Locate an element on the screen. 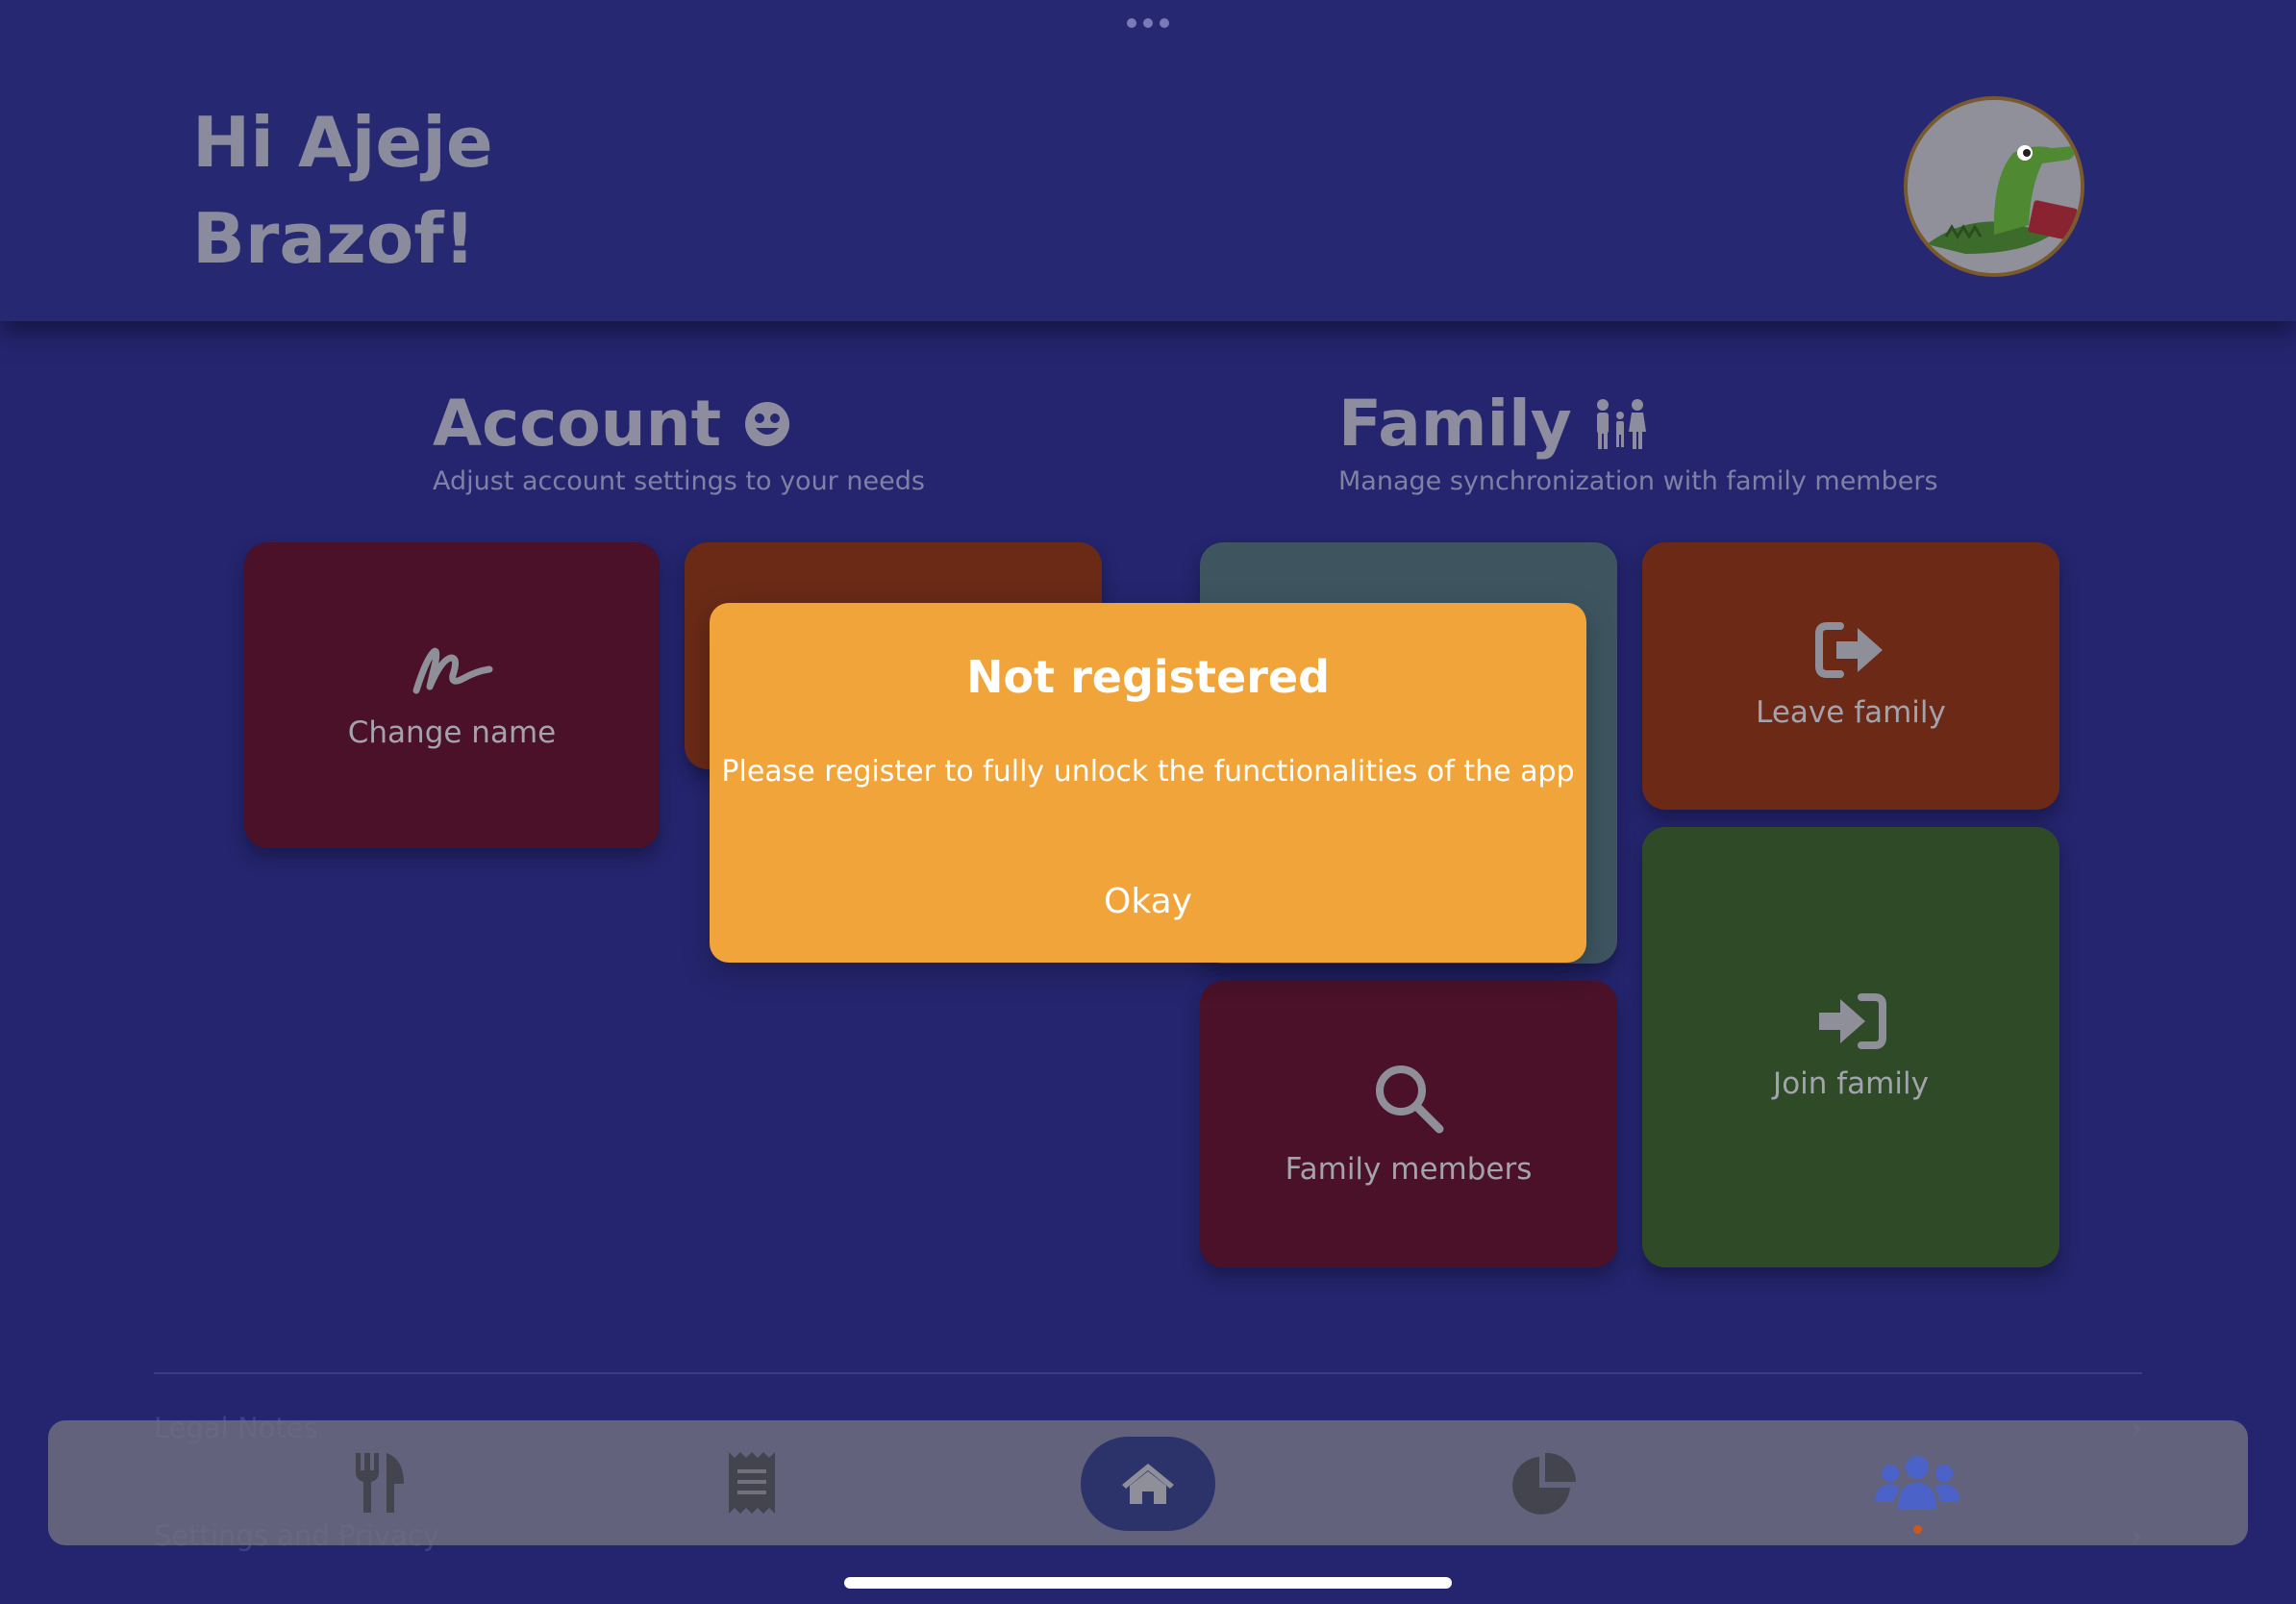  join-family-label: Join family is located at coordinates (1851, 1083).